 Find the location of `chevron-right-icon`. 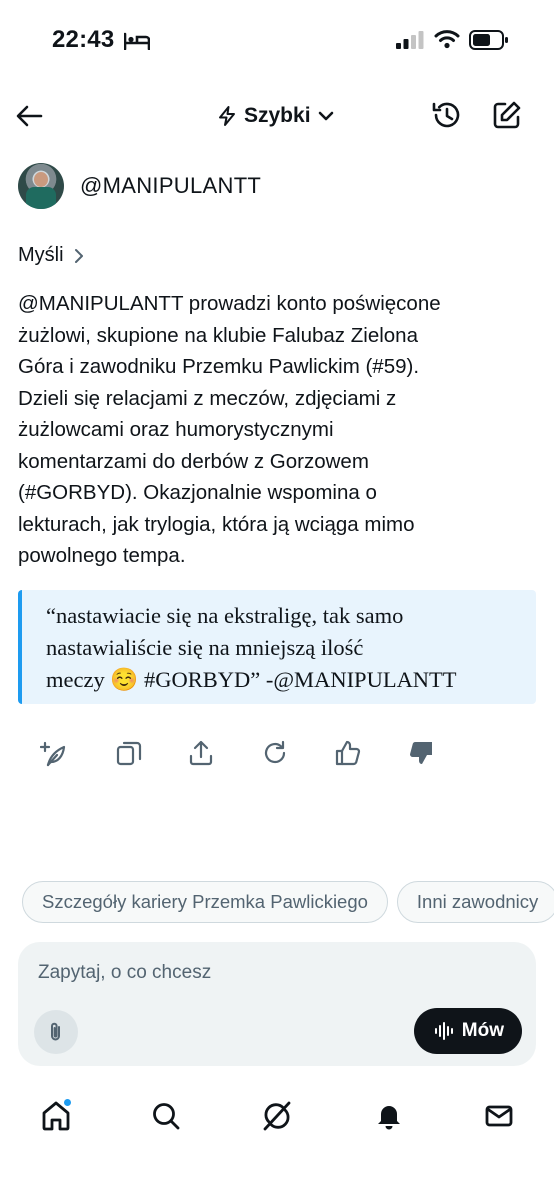

chevron-right-icon is located at coordinates (78, 255).